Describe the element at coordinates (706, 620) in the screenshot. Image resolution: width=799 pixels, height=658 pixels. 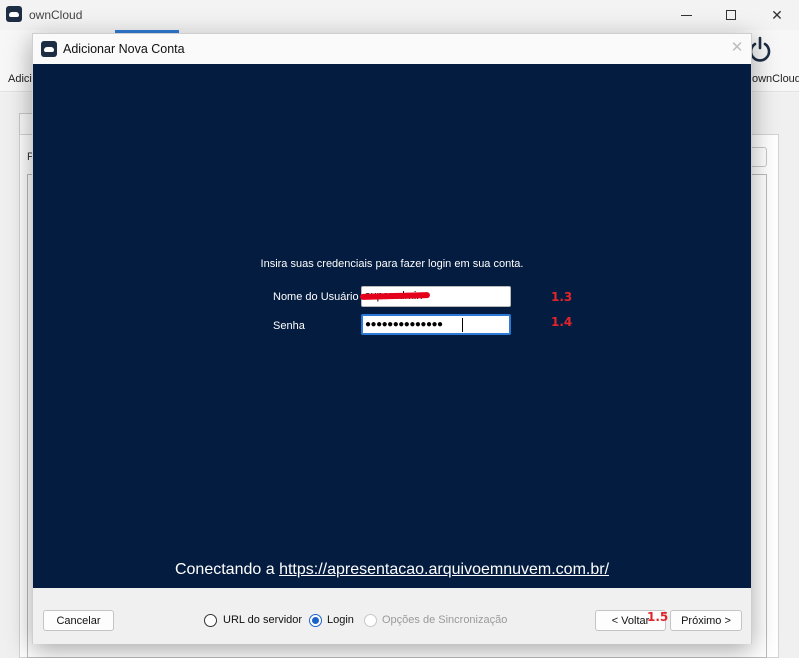
I see `next-button: Próximo >` at that location.